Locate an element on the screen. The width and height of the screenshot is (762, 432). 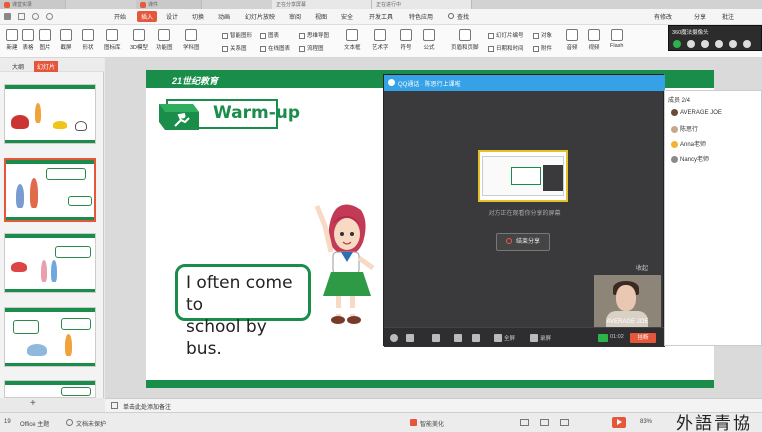
function-chart-button: 功能图 is located at coordinates (164, 40).